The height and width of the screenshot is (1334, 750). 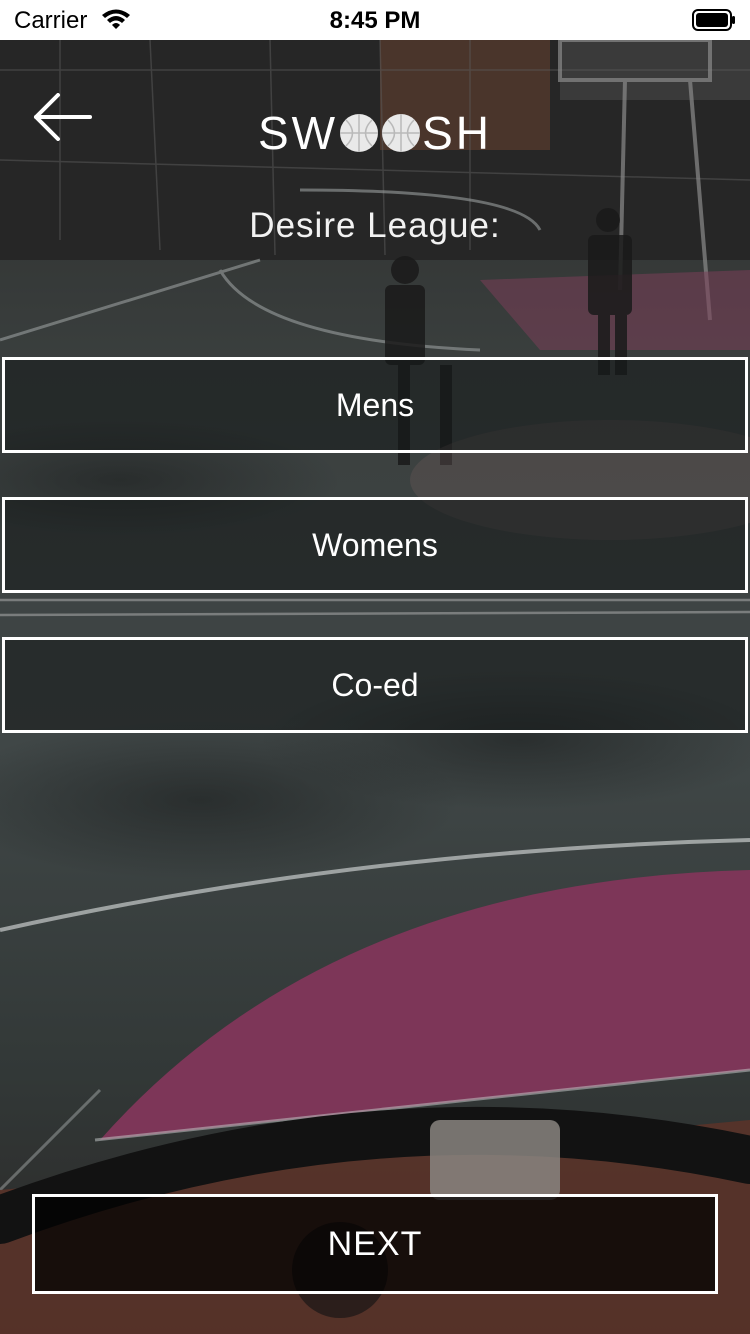 I want to click on page-title: Desire League:, so click(x=375, y=225).